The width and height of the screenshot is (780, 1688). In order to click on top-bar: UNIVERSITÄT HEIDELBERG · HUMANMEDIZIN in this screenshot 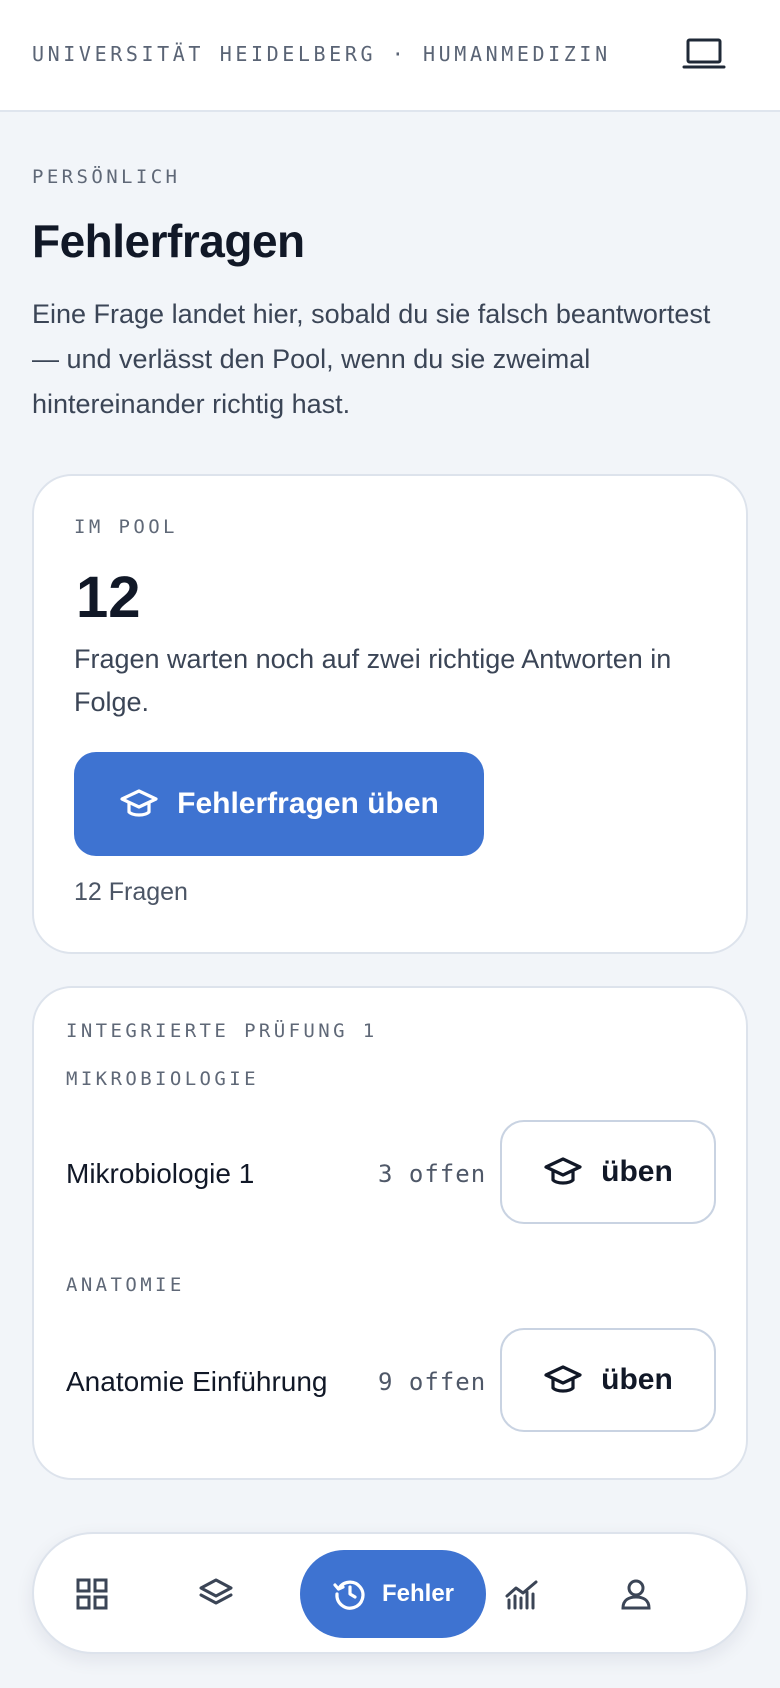, I will do `click(390, 56)`.